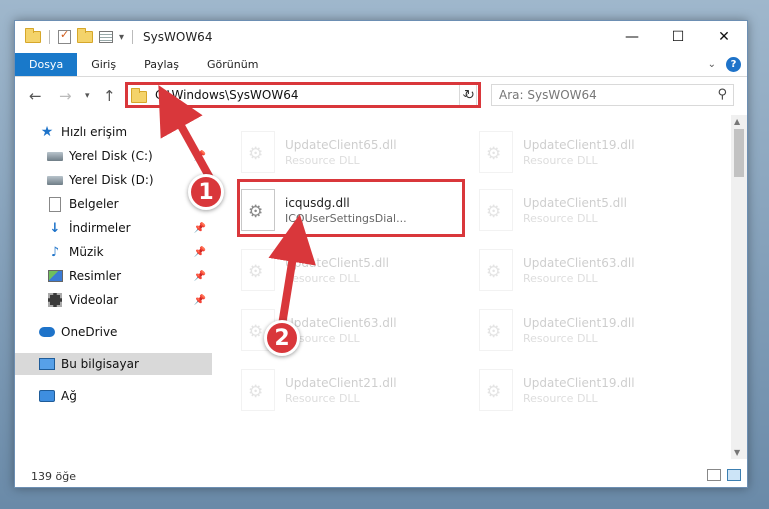 The height and width of the screenshot is (509, 769). Describe the element at coordinates (227, 95) in the screenshot. I see `address-path: C:\Windows\SysWOW64` at that location.